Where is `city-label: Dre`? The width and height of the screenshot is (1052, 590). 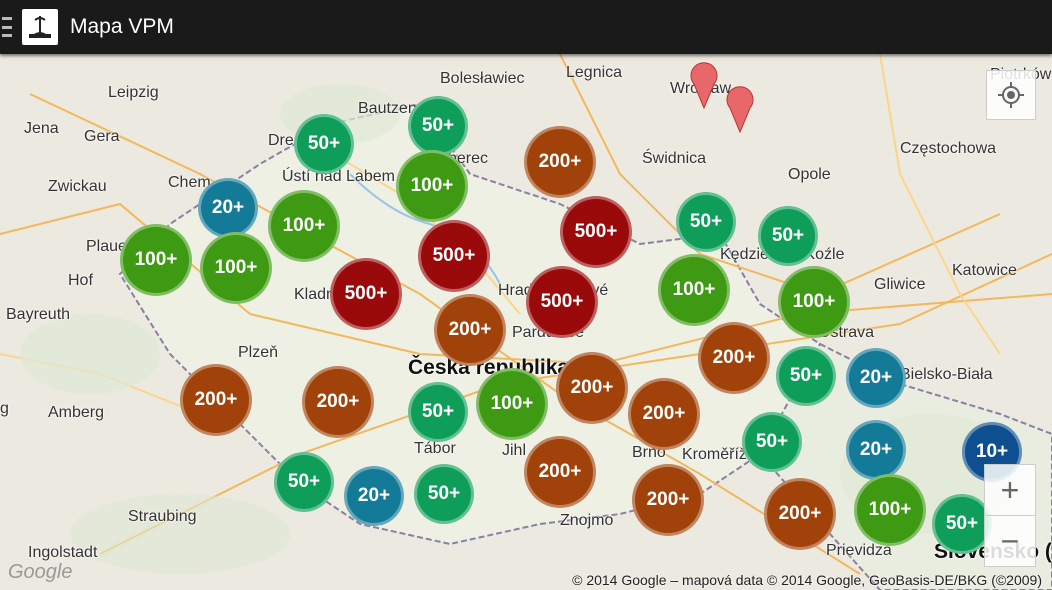
city-label: Dre is located at coordinates (281, 140).